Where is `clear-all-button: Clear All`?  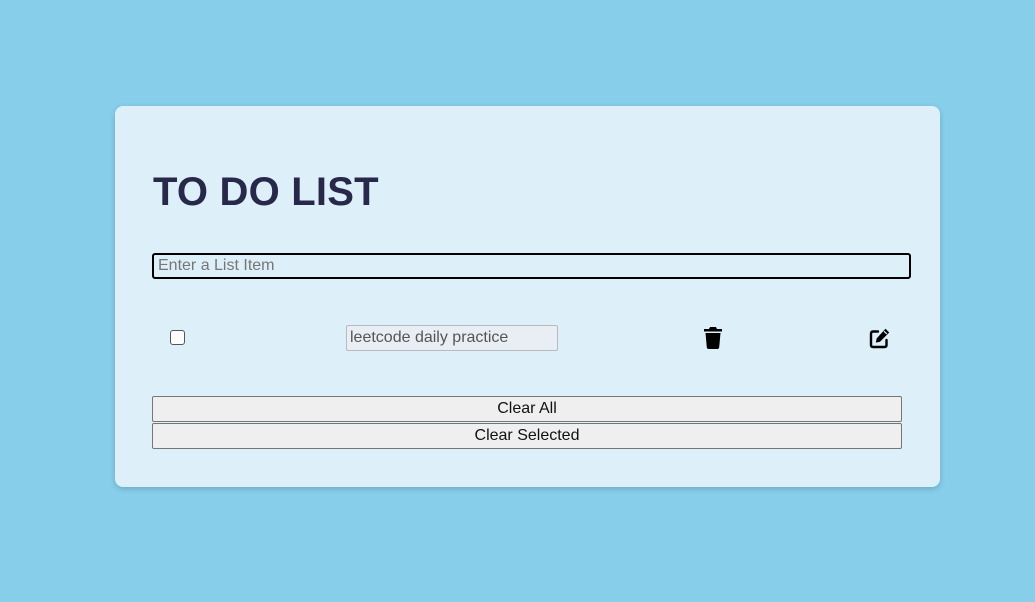 clear-all-button: Clear All is located at coordinates (527, 409).